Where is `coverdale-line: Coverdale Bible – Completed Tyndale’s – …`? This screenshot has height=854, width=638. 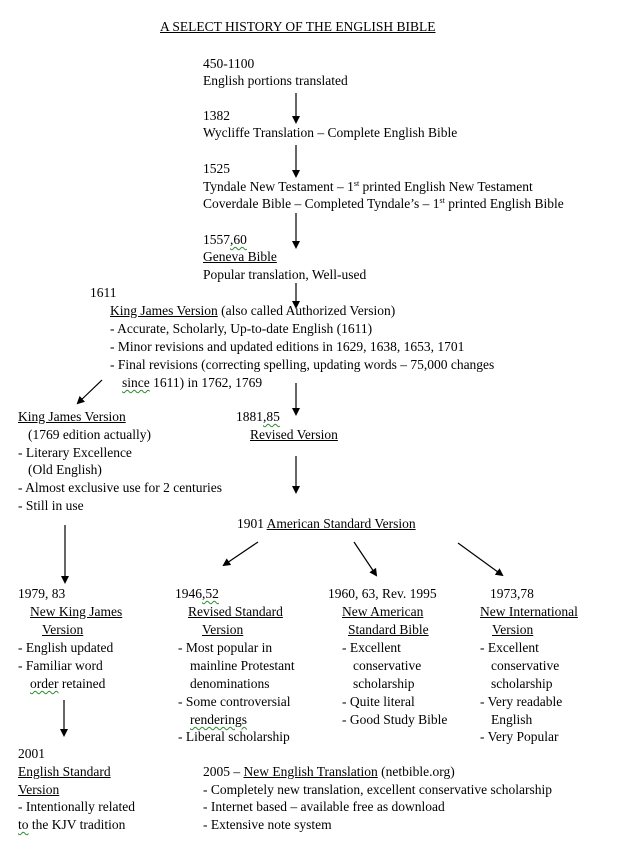 coverdale-line: Coverdale Bible – Completed Tyndale’s – … is located at coordinates (383, 204).